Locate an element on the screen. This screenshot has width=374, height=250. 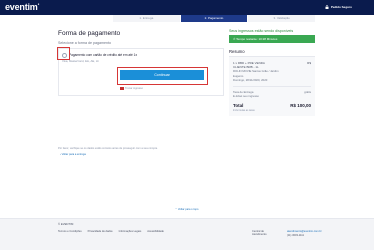
footer-link-accessibility: Acessibilidade is located at coordinates (155, 231).